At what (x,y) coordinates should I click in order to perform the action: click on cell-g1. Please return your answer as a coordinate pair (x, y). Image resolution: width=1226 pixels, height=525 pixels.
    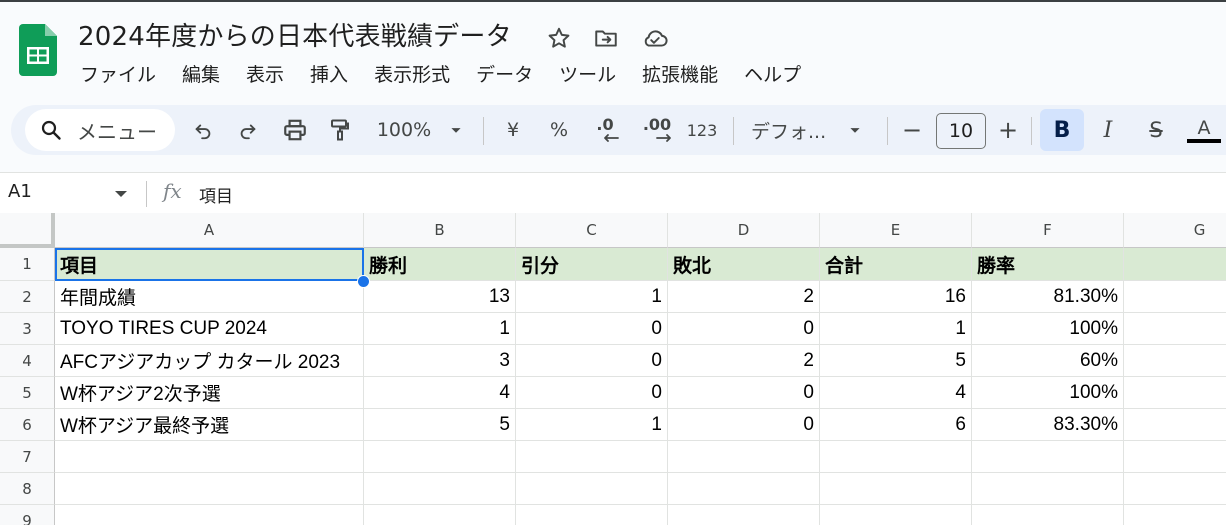
    Looking at the image, I should click on (1175, 264).